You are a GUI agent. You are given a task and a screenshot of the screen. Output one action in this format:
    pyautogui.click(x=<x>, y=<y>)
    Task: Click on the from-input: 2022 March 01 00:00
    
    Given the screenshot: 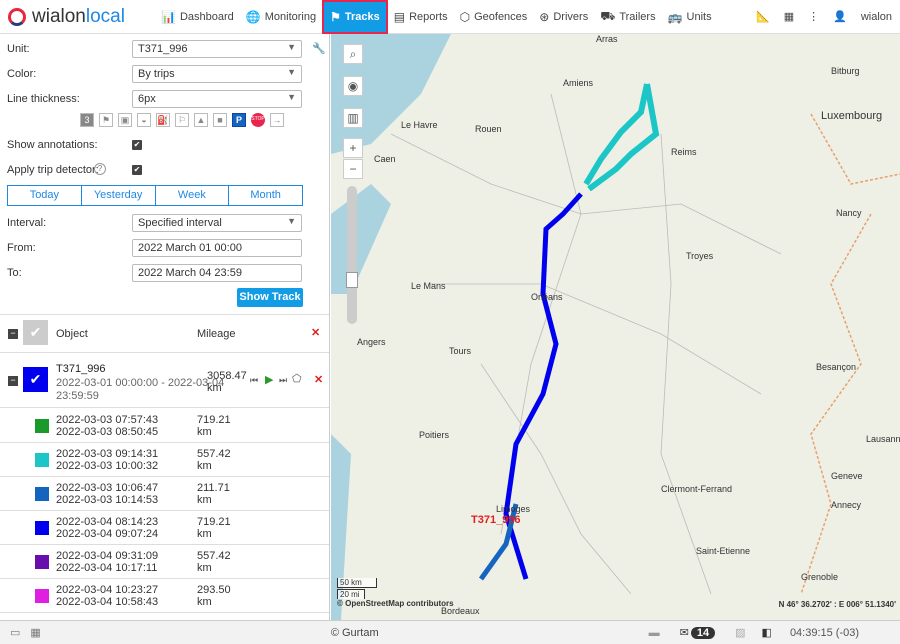 What is the action you would take?
    pyautogui.click(x=217, y=248)
    